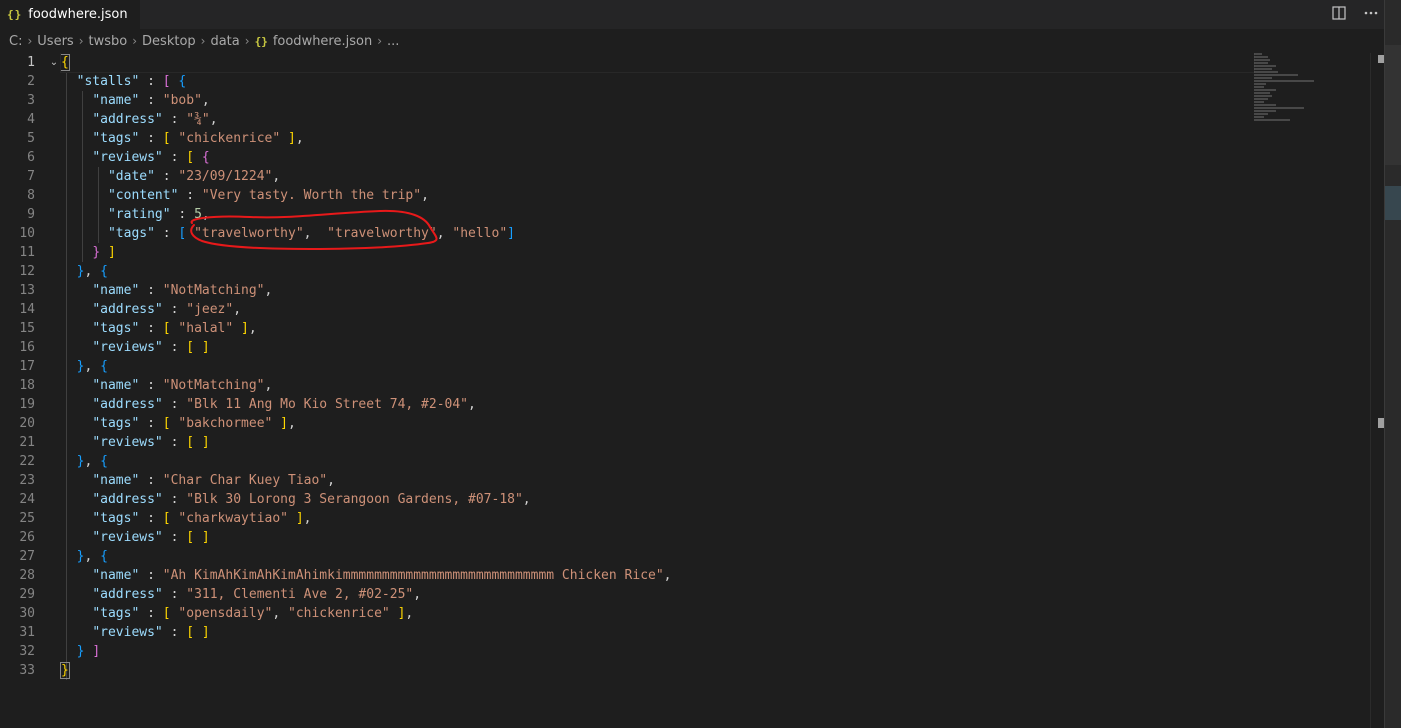 This screenshot has height=728, width=1401. I want to click on line-number: 25, so click(27, 518).